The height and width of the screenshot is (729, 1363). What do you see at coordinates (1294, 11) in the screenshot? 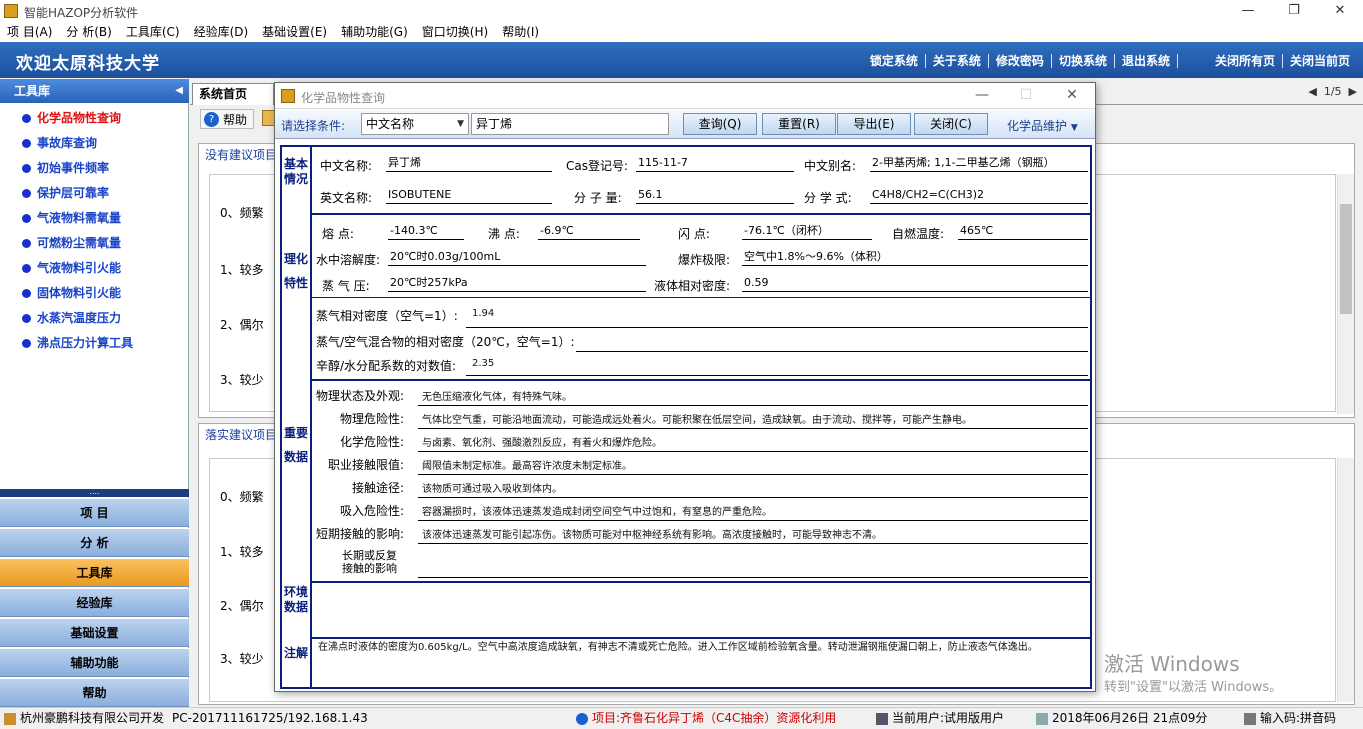
I see `maximize-button: ❐` at bounding box center [1294, 11].